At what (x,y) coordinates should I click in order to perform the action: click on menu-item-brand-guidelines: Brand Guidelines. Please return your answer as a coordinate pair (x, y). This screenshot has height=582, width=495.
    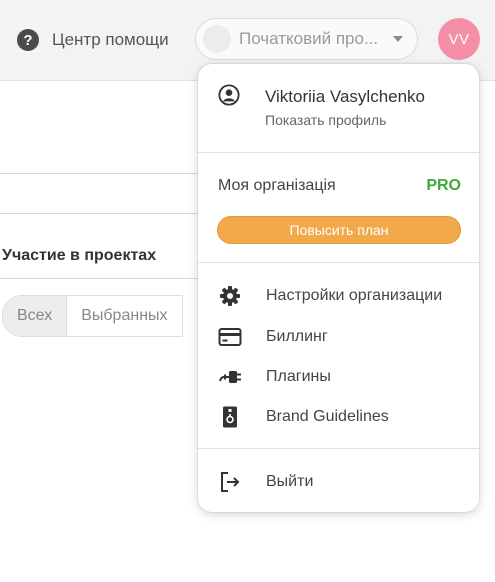
    Looking at the image, I should click on (338, 417).